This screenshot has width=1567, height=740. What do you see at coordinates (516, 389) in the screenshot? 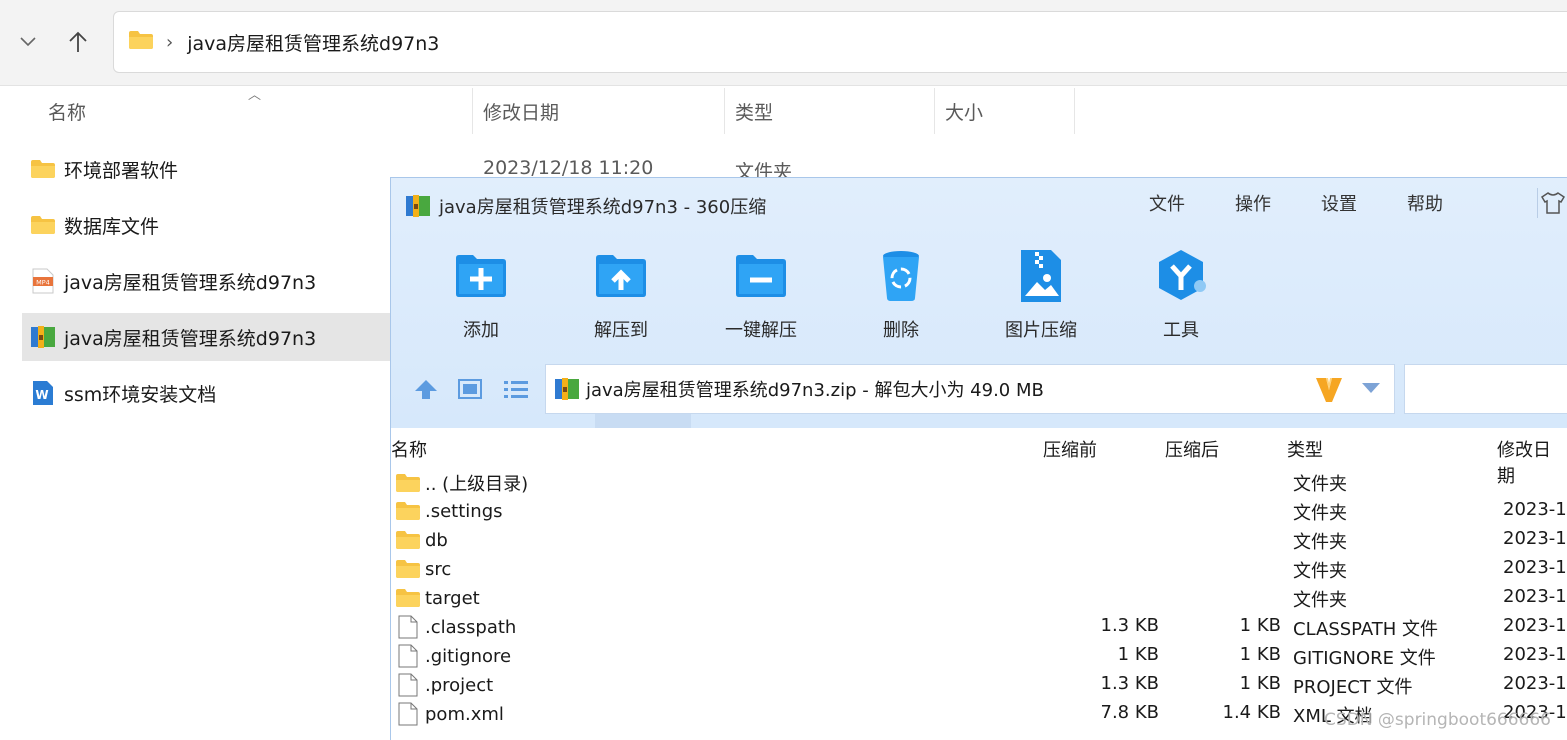
I see `list-view-icon` at bounding box center [516, 389].